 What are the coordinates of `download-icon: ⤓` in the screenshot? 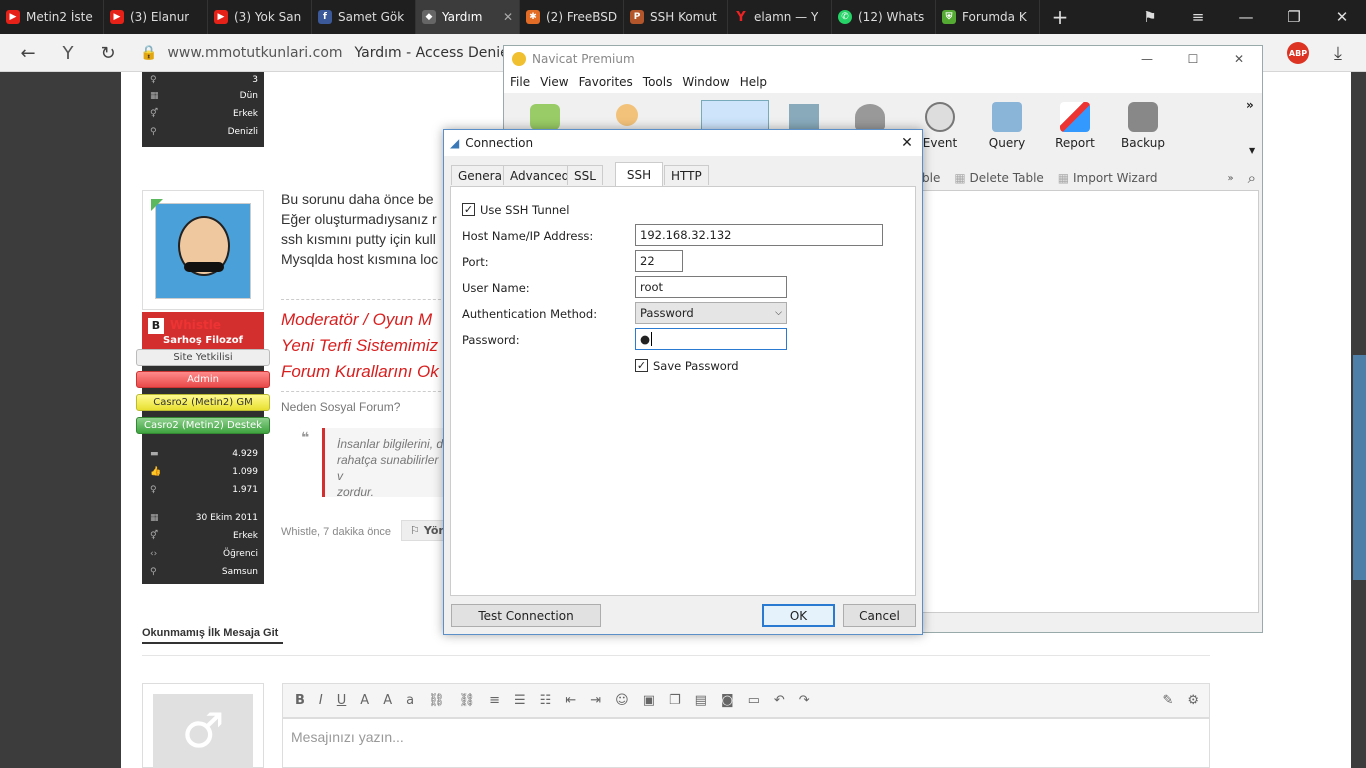 It's located at (1338, 53).